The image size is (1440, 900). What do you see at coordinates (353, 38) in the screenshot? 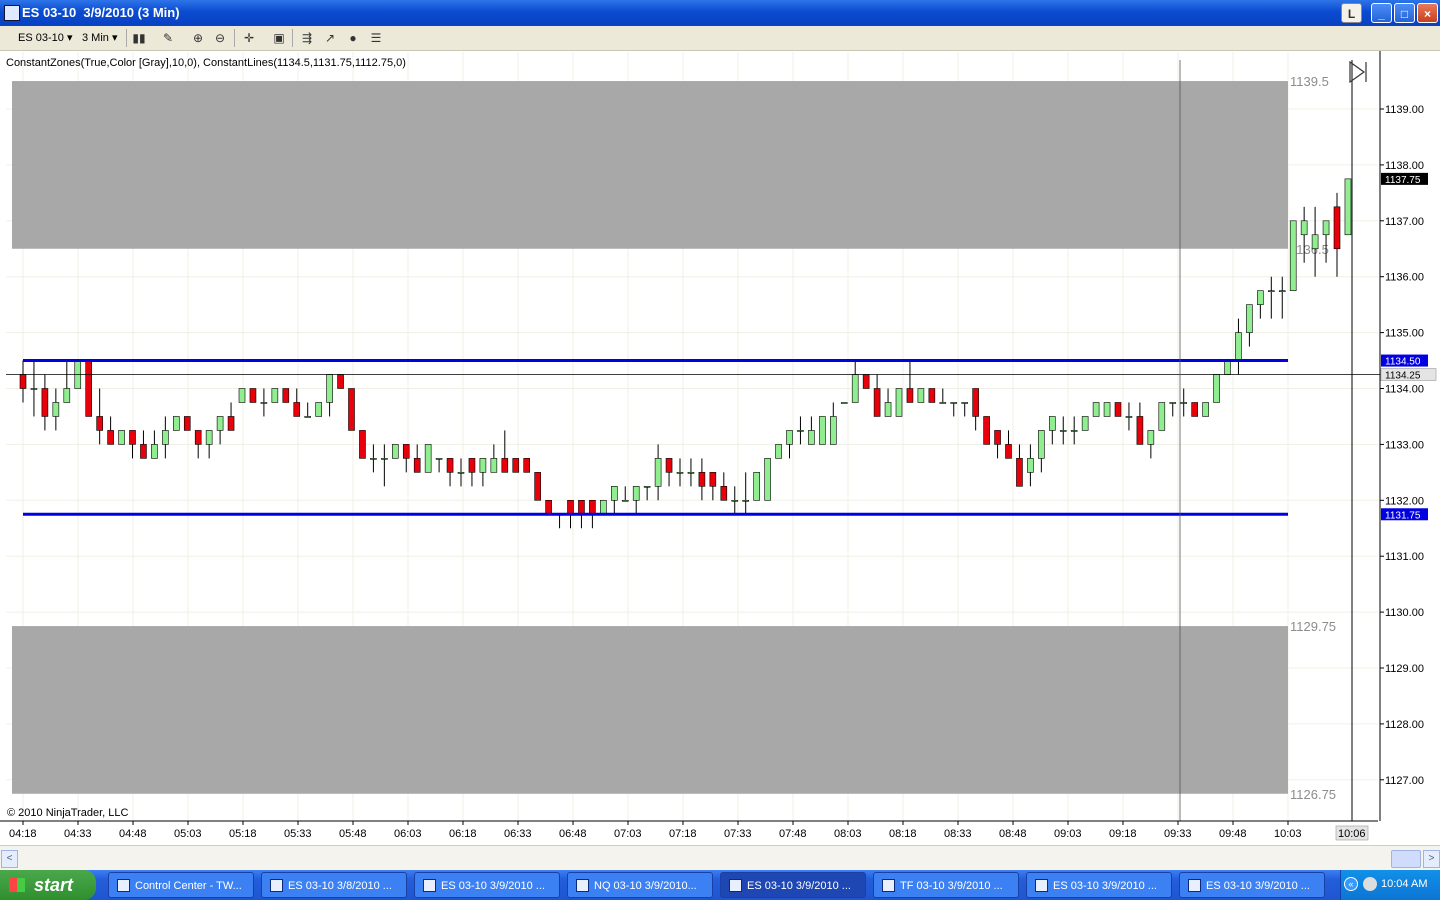
I see `circle-icon: ●` at bounding box center [353, 38].